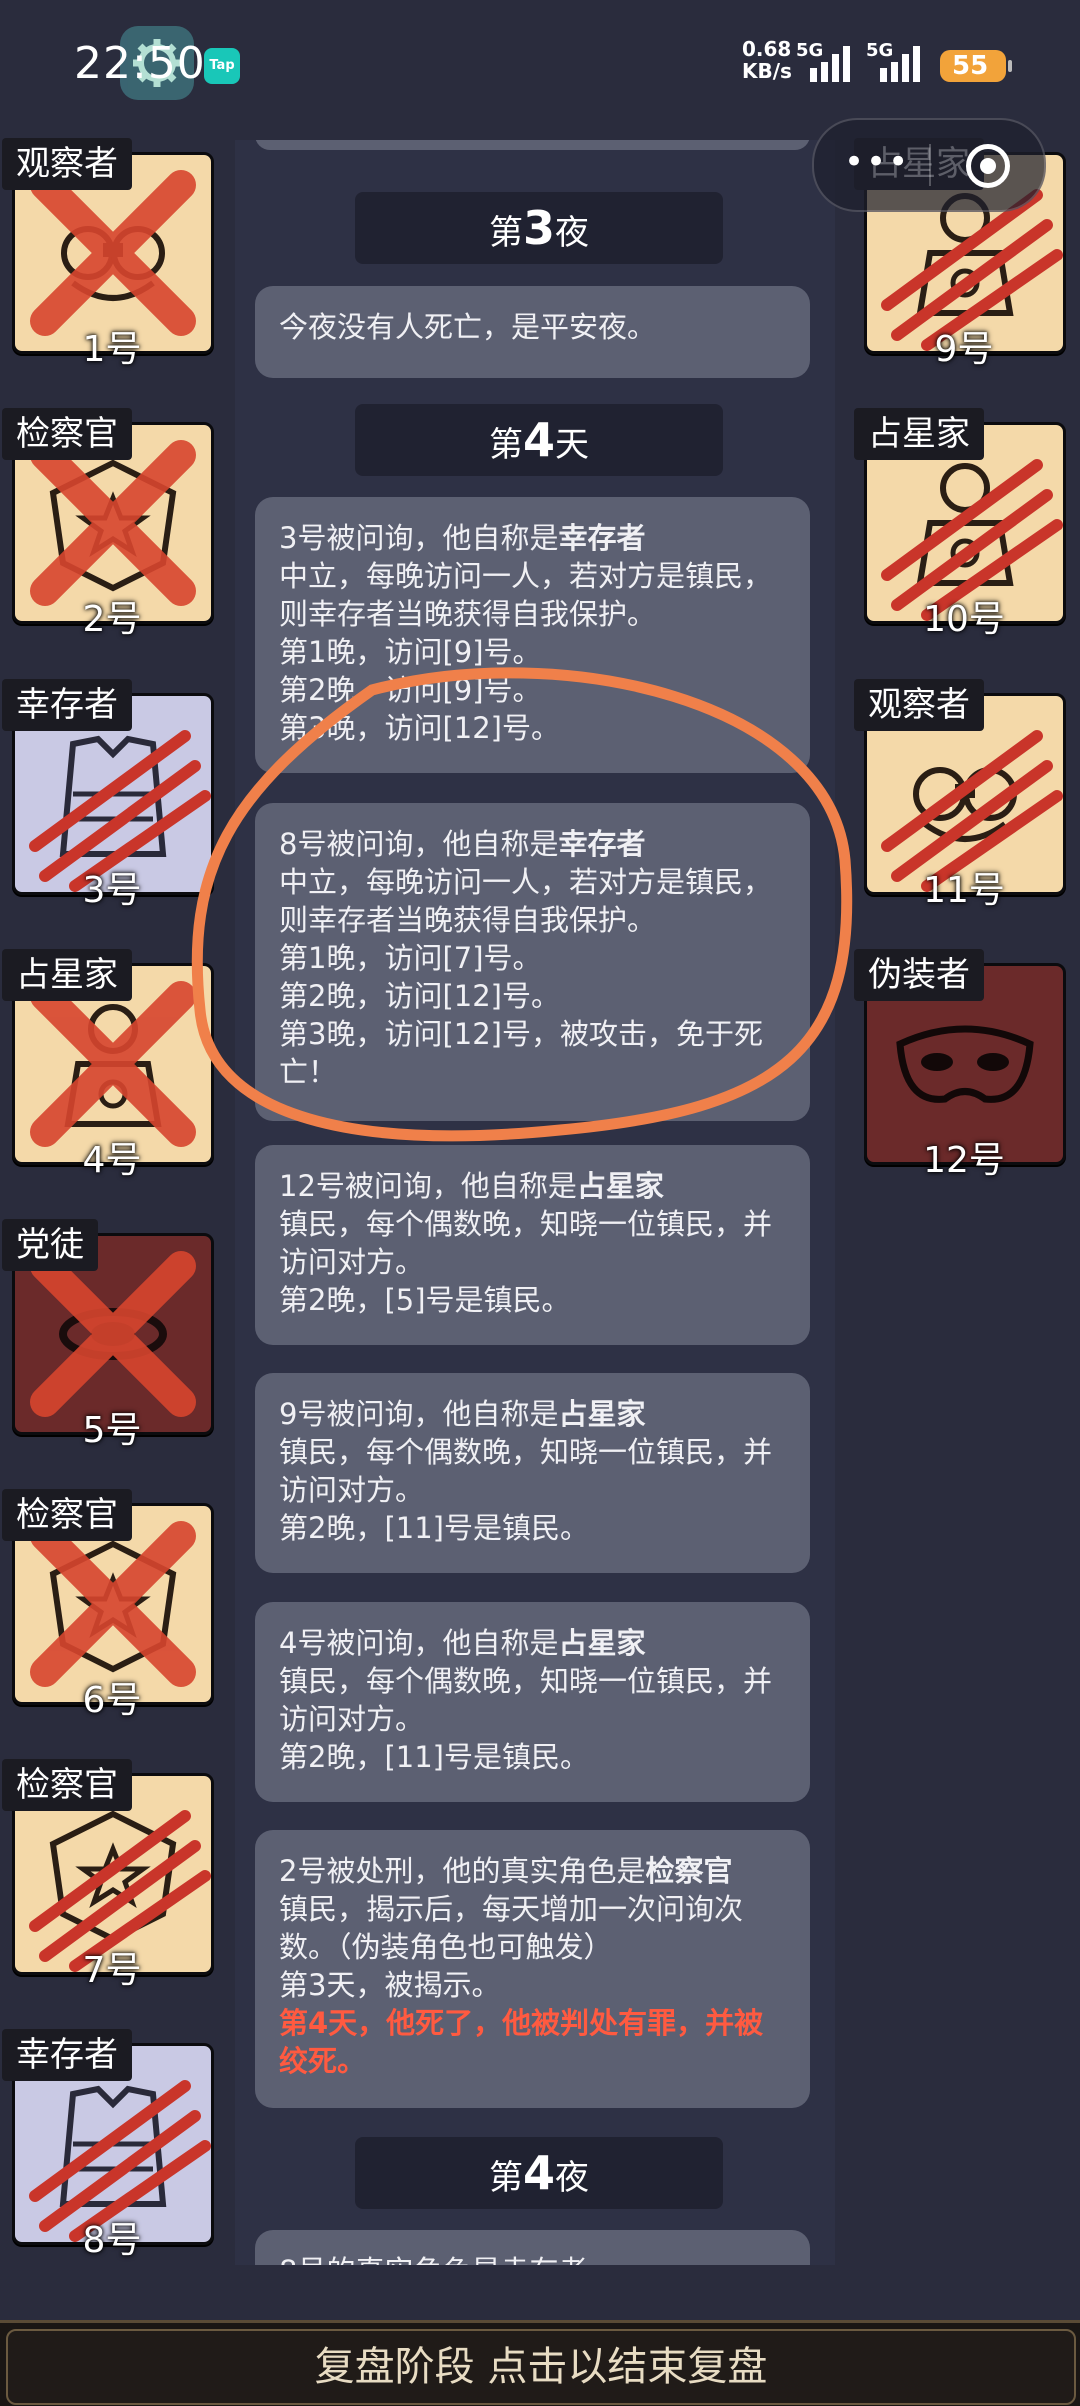 Image resolution: width=1080 pixels, height=2406 pixels. I want to click on player-card-7: 检察官 7号, so click(108, 1875).